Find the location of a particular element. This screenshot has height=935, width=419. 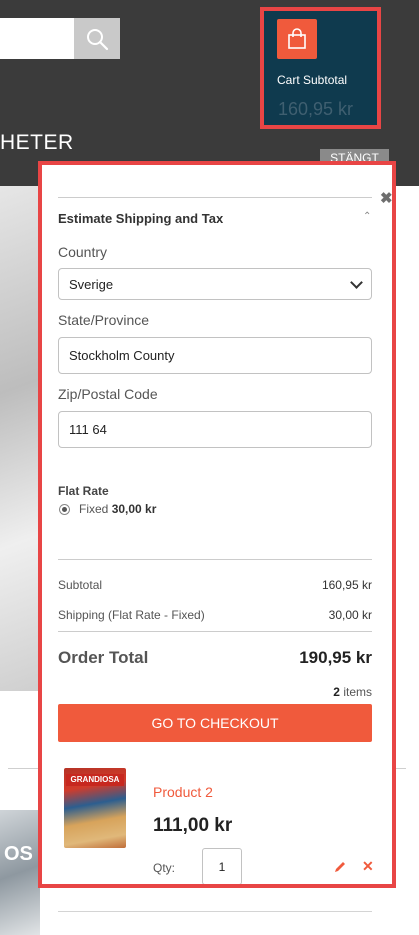

order-total-value: 190,95 kr is located at coordinates (335, 657).